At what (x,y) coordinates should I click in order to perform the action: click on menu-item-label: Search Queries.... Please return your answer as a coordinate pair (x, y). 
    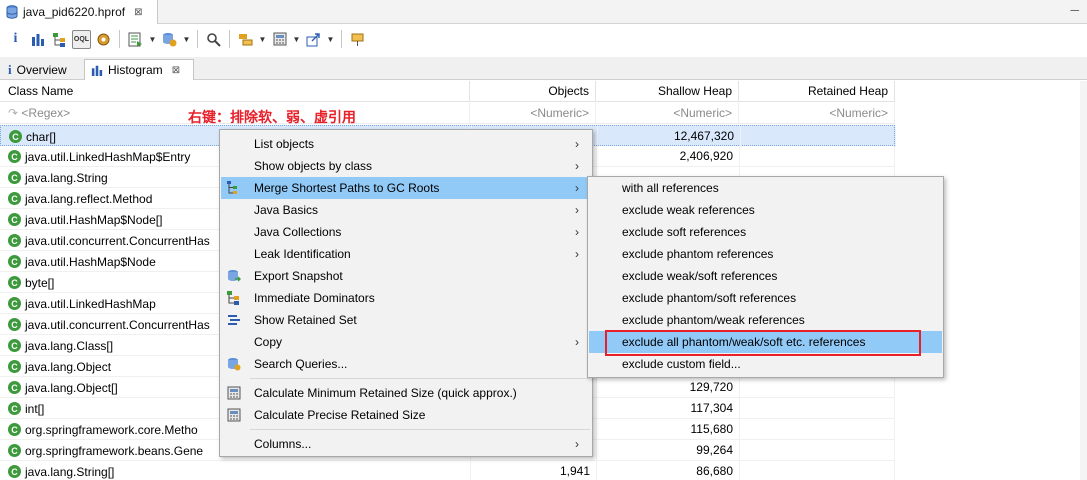
    Looking at the image, I should click on (301, 364).